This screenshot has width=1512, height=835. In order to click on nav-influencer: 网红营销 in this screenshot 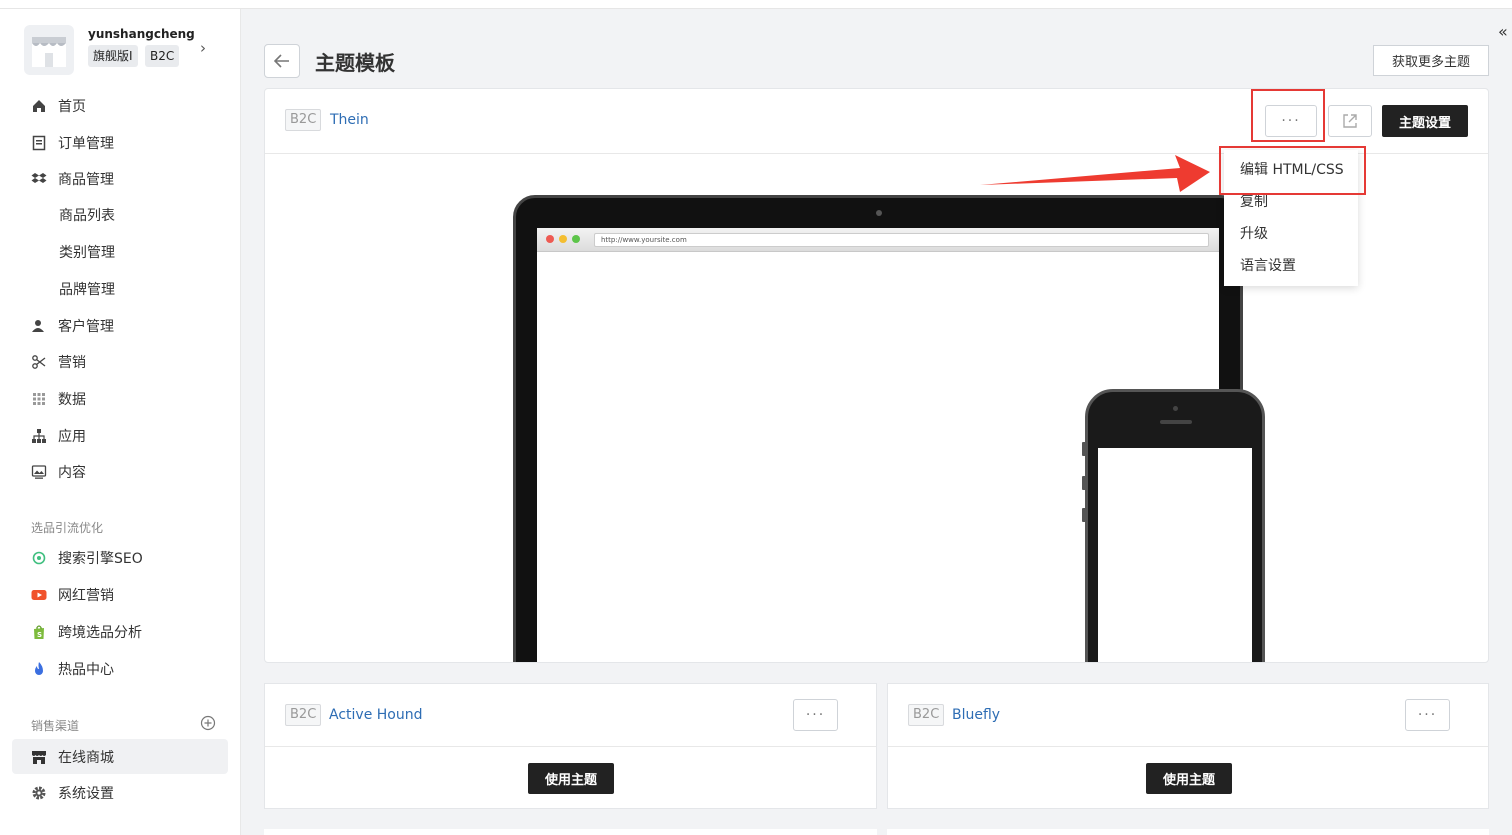, I will do `click(72, 595)`.